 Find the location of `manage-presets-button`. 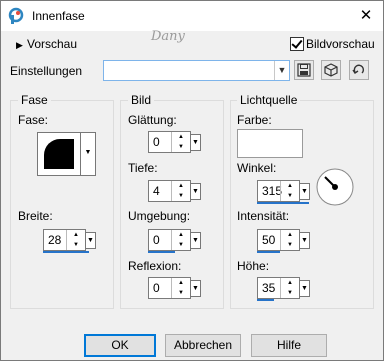

manage-presets-button is located at coordinates (331, 70).